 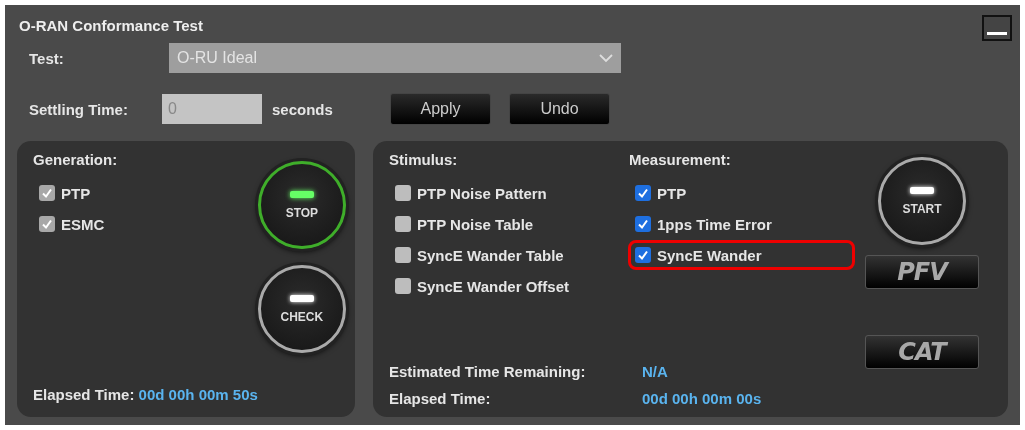 What do you see at coordinates (198, 394) in the screenshot?
I see `elapsed-value: 00d 00h 00m 50s` at bounding box center [198, 394].